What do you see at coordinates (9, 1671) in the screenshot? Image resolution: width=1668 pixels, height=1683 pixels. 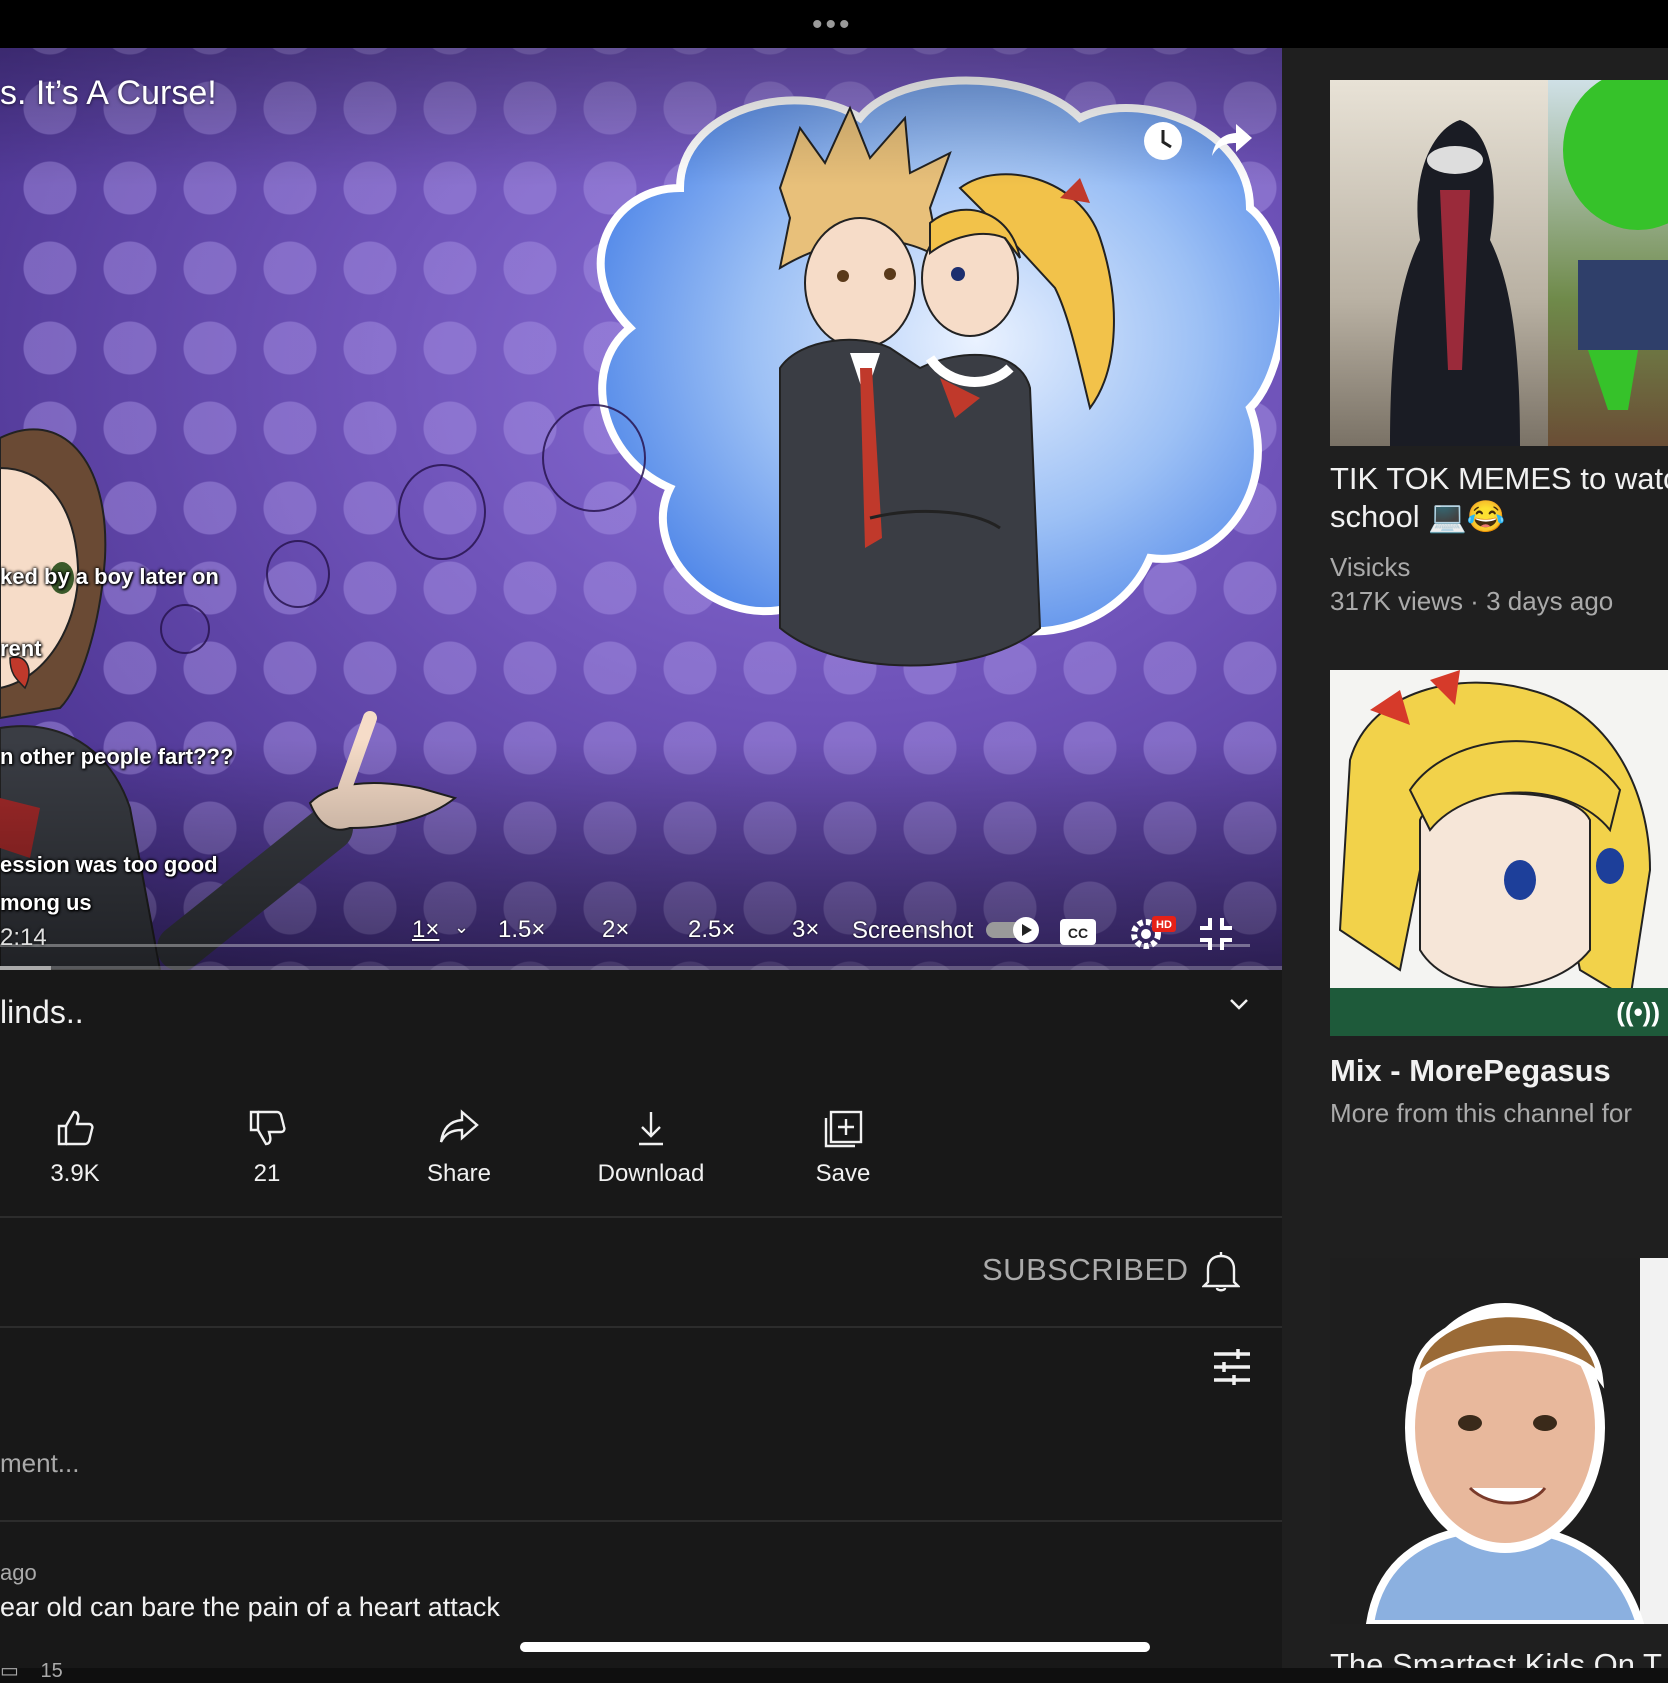 I see `comment-reply-icon: ▭` at bounding box center [9, 1671].